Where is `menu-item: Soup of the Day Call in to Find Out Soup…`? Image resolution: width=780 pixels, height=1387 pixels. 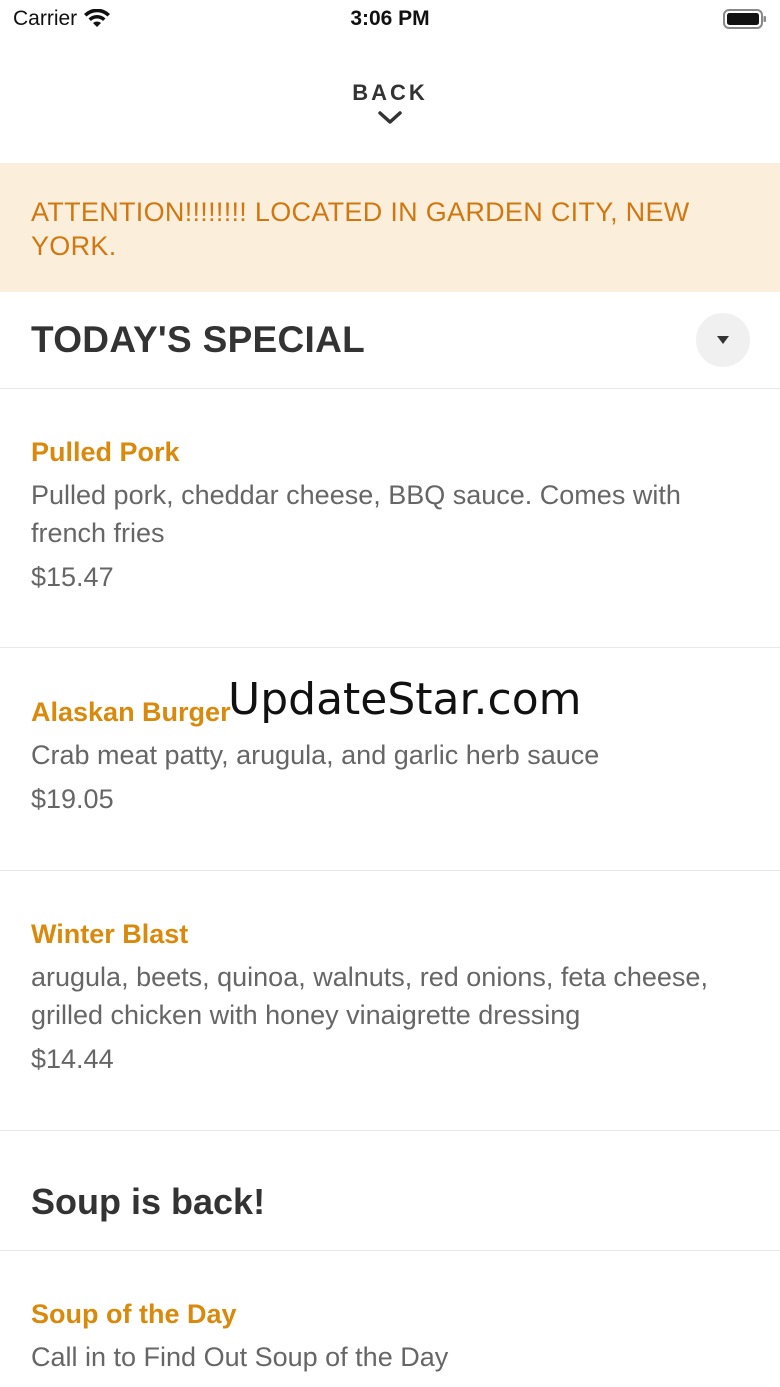
menu-item: Soup of the Day Call in to Find Out Soup… is located at coordinates (390, 1319).